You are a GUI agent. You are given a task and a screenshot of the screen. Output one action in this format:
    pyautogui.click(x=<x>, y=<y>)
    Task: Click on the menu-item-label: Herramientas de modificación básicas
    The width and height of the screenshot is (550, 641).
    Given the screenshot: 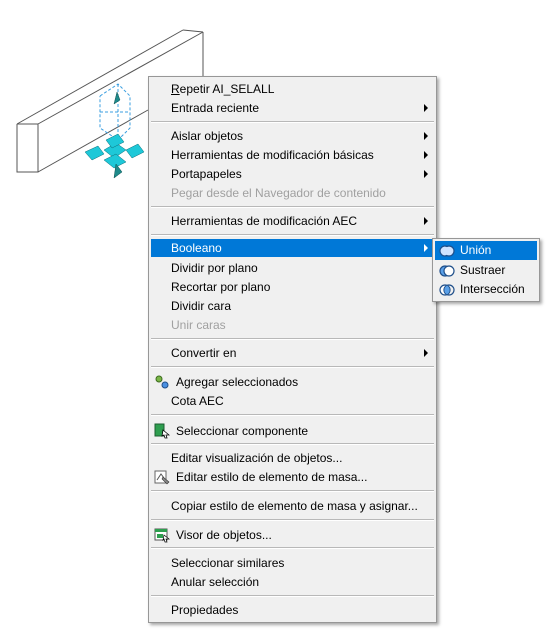 What is the action you would take?
    pyautogui.click(x=272, y=155)
    